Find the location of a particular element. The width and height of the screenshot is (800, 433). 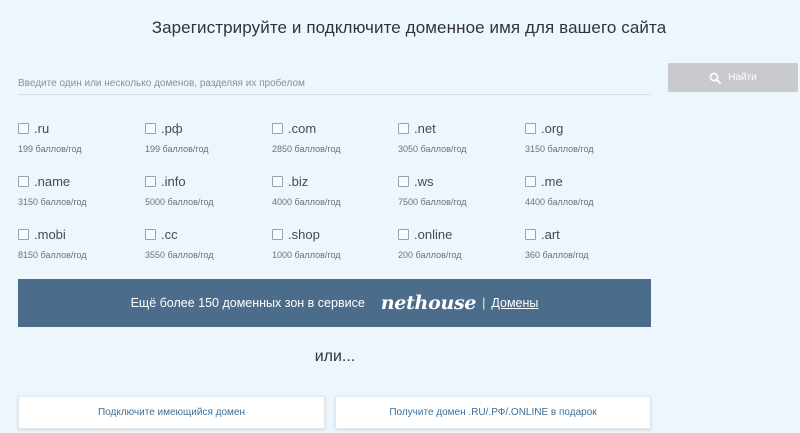

zone-name: .org is located at coordinates (552, 128).